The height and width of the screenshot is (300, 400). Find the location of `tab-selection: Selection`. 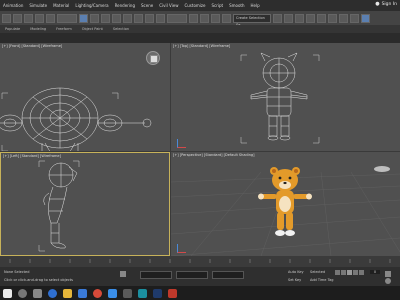

tab-selection: Selection is located at coordinates (121, 29).